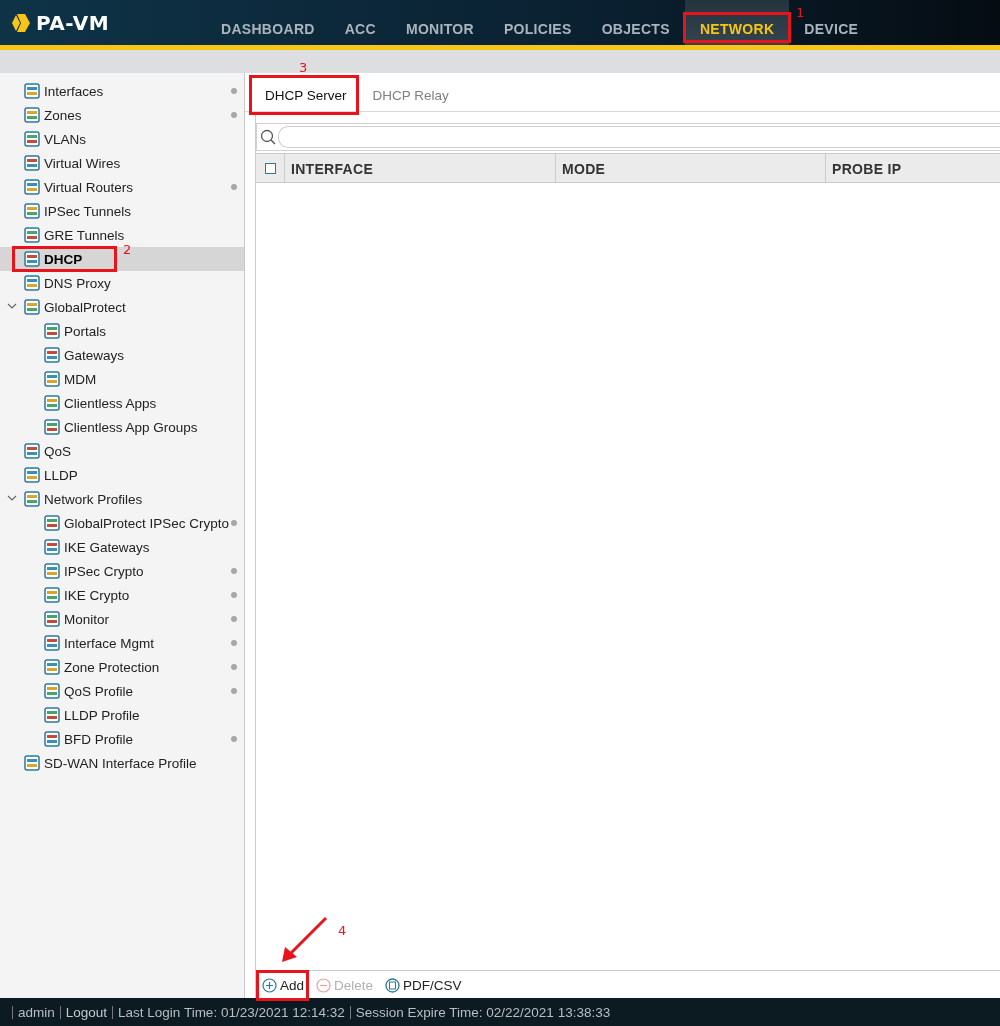 This screenshot has width=1000, height=1026. Describe the element at coordinates (122, 91) in the screenshot. I see `tree-item: Interfaces` at that location.